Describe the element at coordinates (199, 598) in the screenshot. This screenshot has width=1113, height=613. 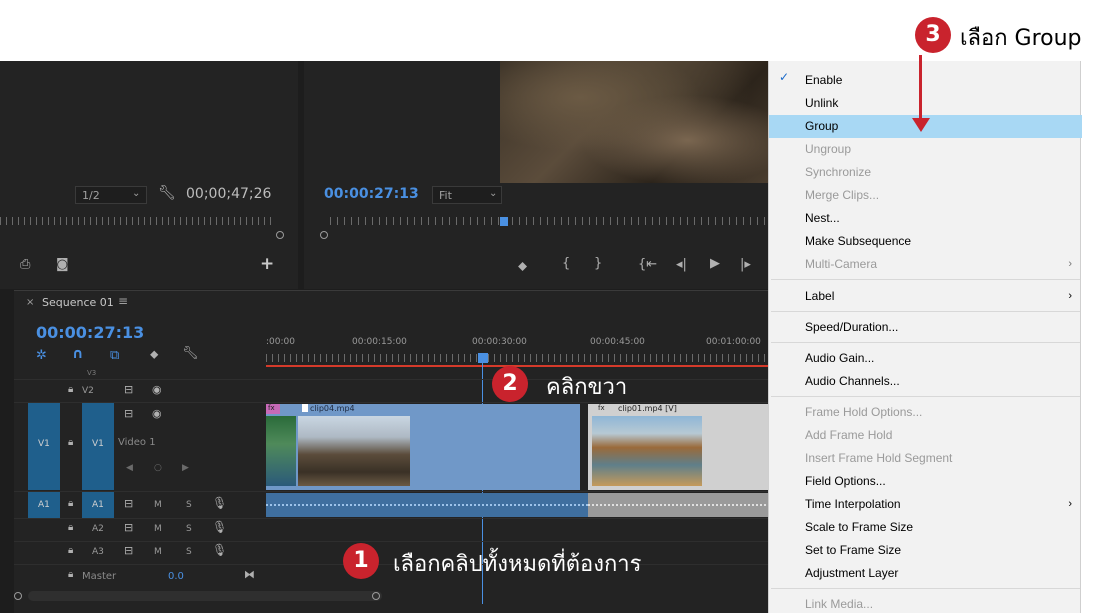
I see `timeline-scrollbar` at that location.